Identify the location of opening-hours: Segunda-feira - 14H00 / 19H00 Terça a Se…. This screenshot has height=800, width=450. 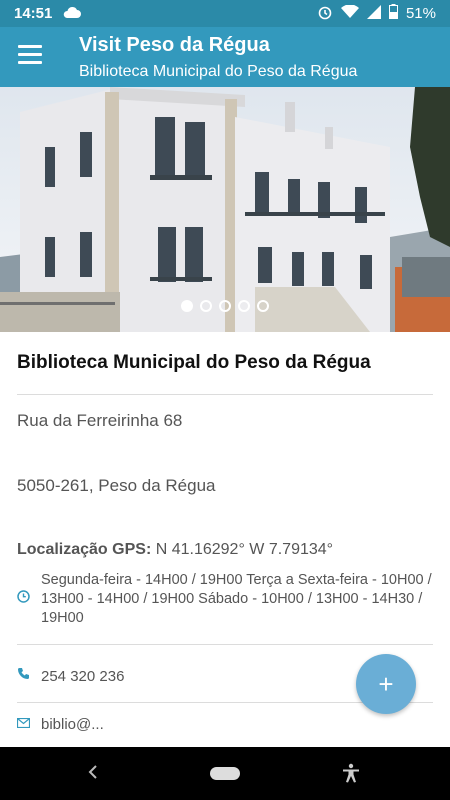
(225, 599).